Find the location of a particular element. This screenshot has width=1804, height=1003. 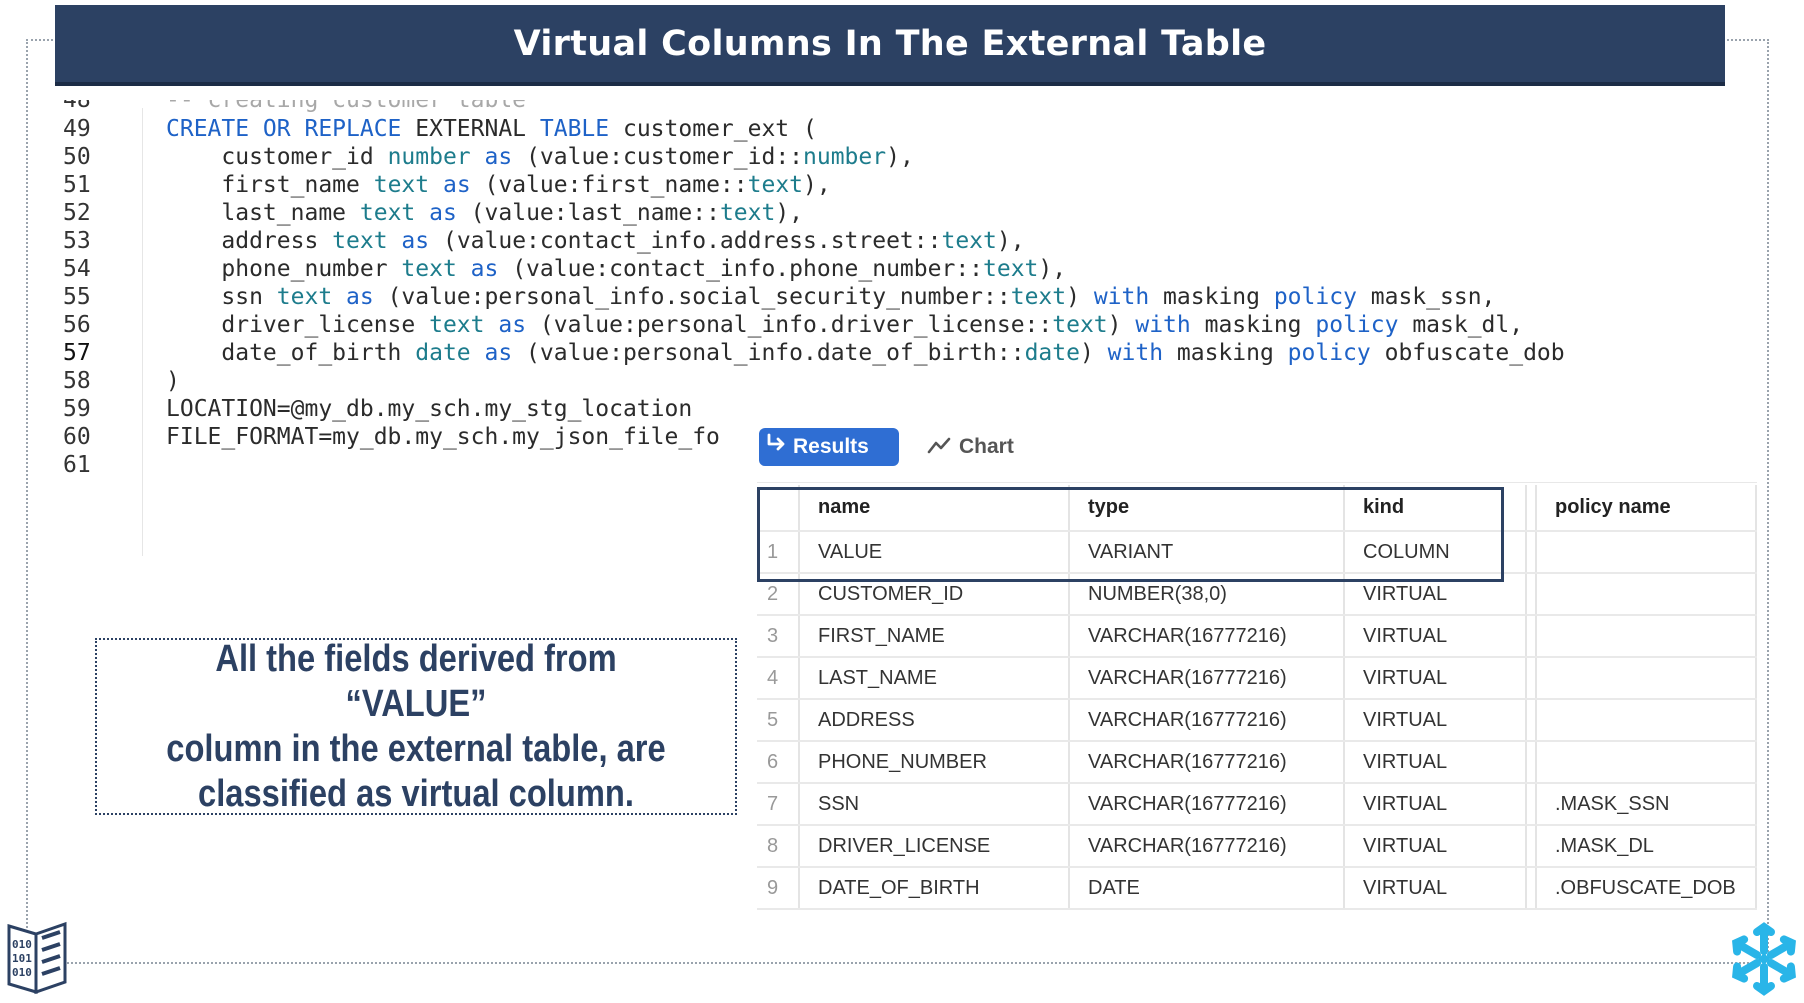

table-row: 4 LAST_NAME VARCHAR(16777216) VIRTUAL is located at coordinates (1257, 678).